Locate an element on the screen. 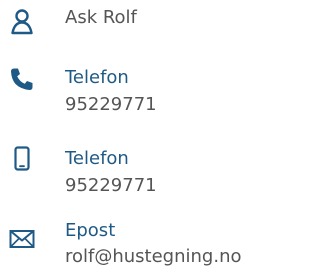 The image size is (320, 270). phone-icon is located at coordinates (22, 79).